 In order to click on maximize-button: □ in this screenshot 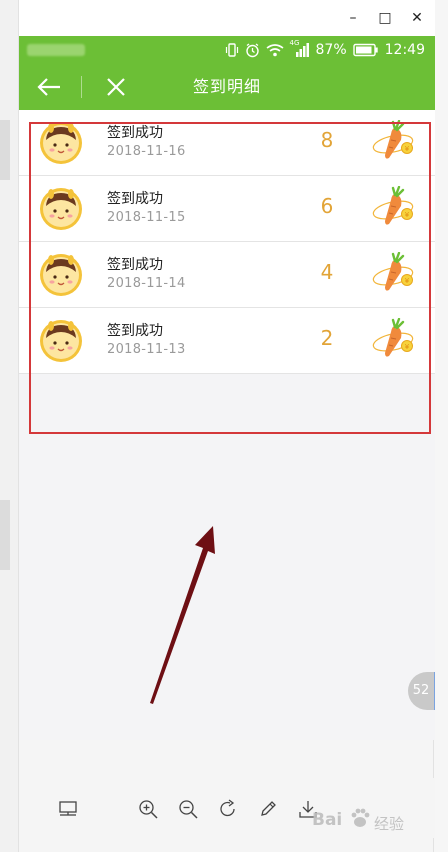, I will do `click(385, 18)`.